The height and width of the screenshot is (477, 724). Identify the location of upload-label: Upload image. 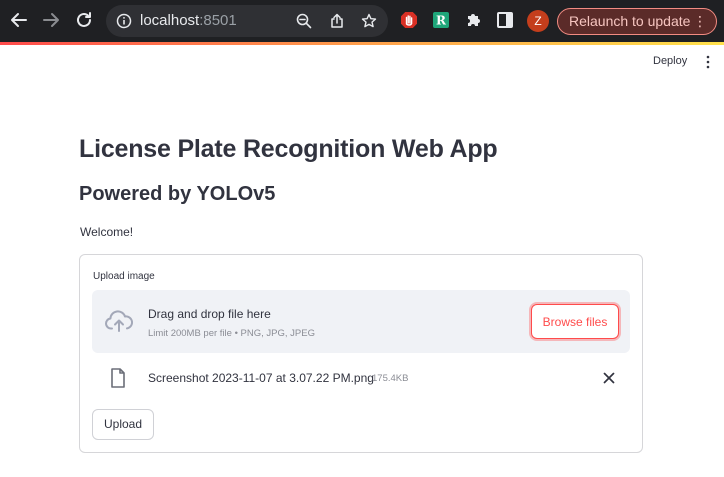
(124, 276).